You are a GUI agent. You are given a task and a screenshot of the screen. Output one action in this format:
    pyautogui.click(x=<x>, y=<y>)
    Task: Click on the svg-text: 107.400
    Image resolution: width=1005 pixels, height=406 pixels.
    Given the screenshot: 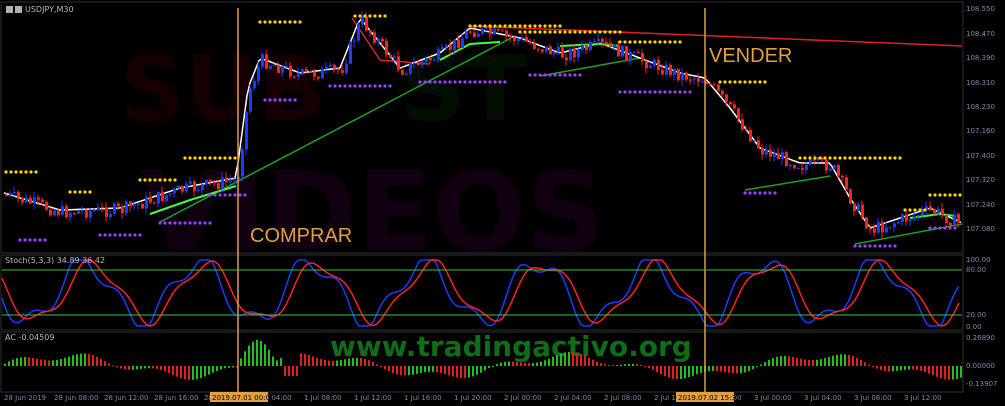 What is the action you would take?
    pyautogui.click(x=980, y=156)
    